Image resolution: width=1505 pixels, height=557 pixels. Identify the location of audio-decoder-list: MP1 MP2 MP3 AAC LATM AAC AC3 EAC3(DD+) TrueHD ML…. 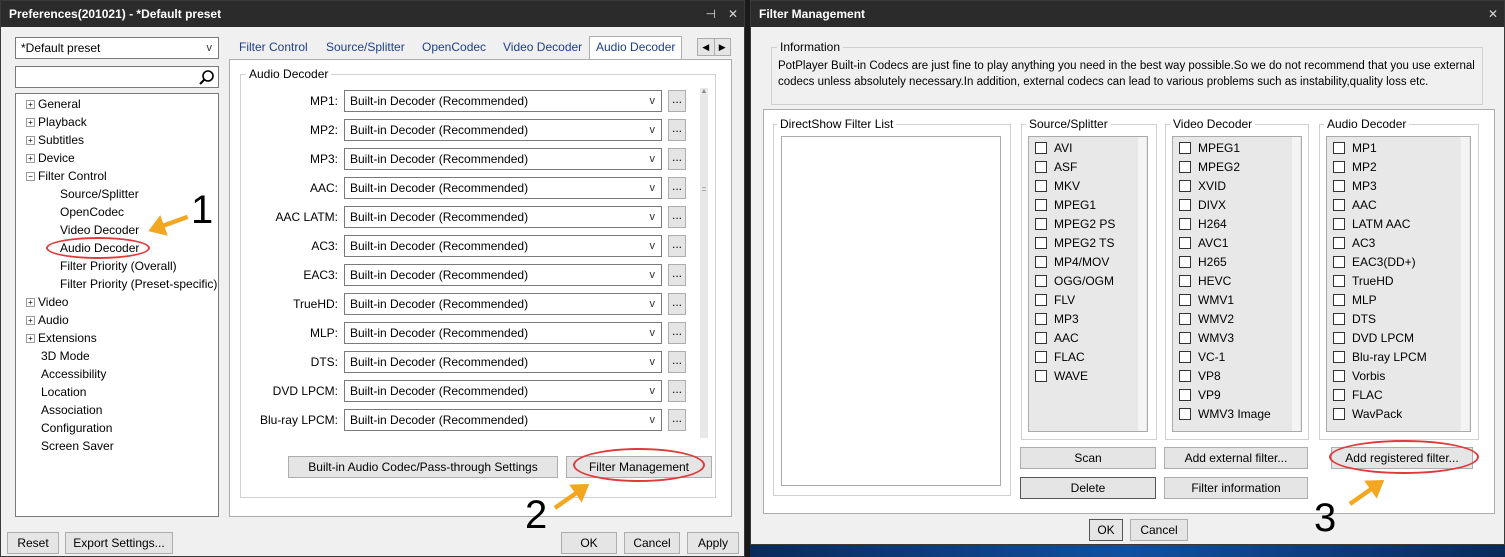
(1398, 284).